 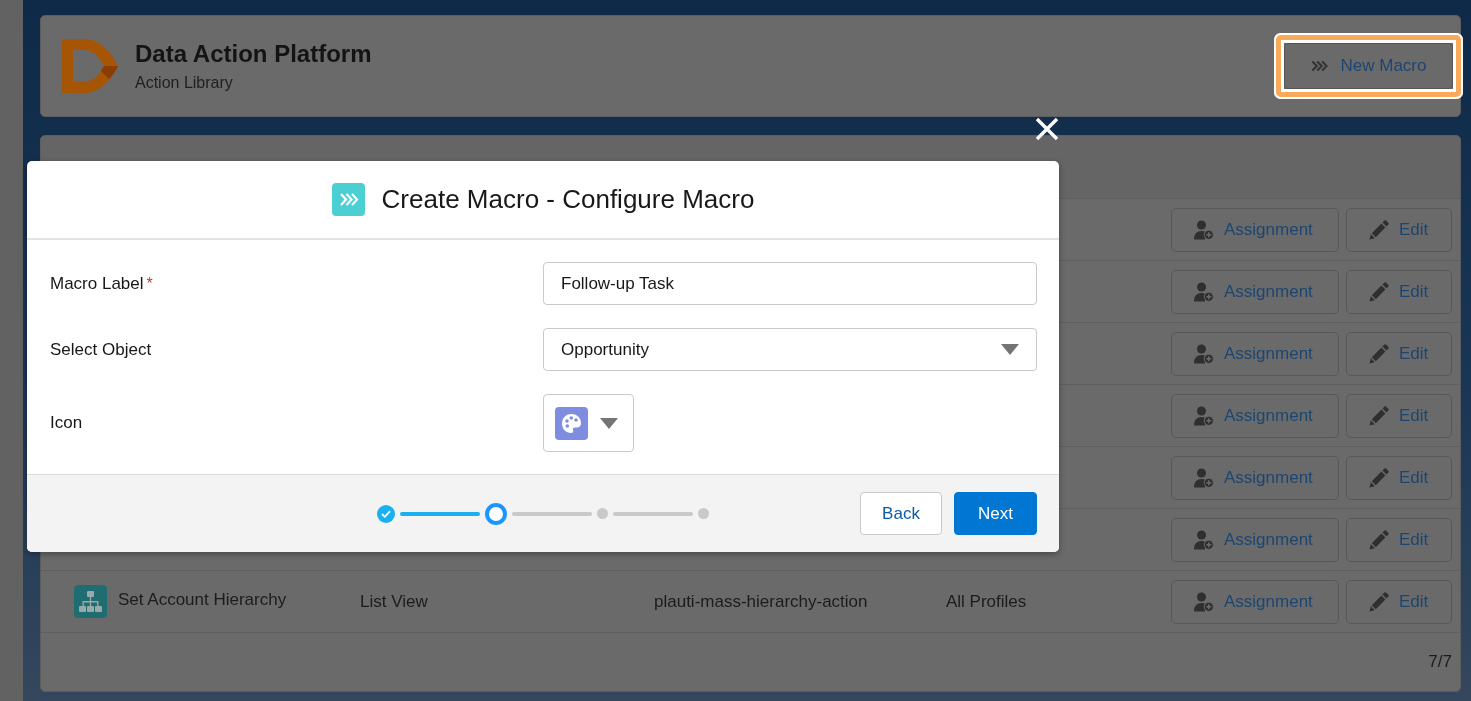 I want to click on modal-title: Create Macro - Configure Macro, so click(x=568, y=199).